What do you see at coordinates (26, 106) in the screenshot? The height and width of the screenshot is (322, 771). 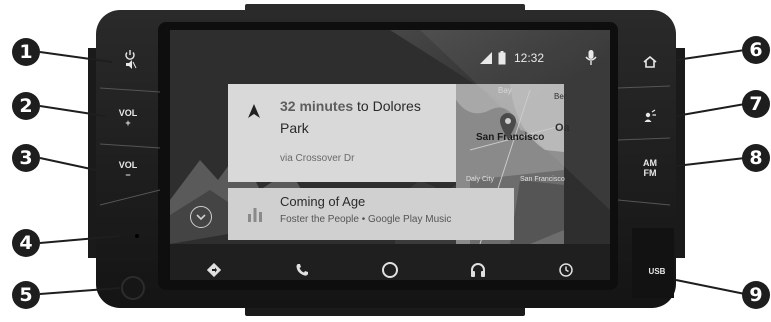 I see `callout-2: 2` at bounding box center [26, 106].